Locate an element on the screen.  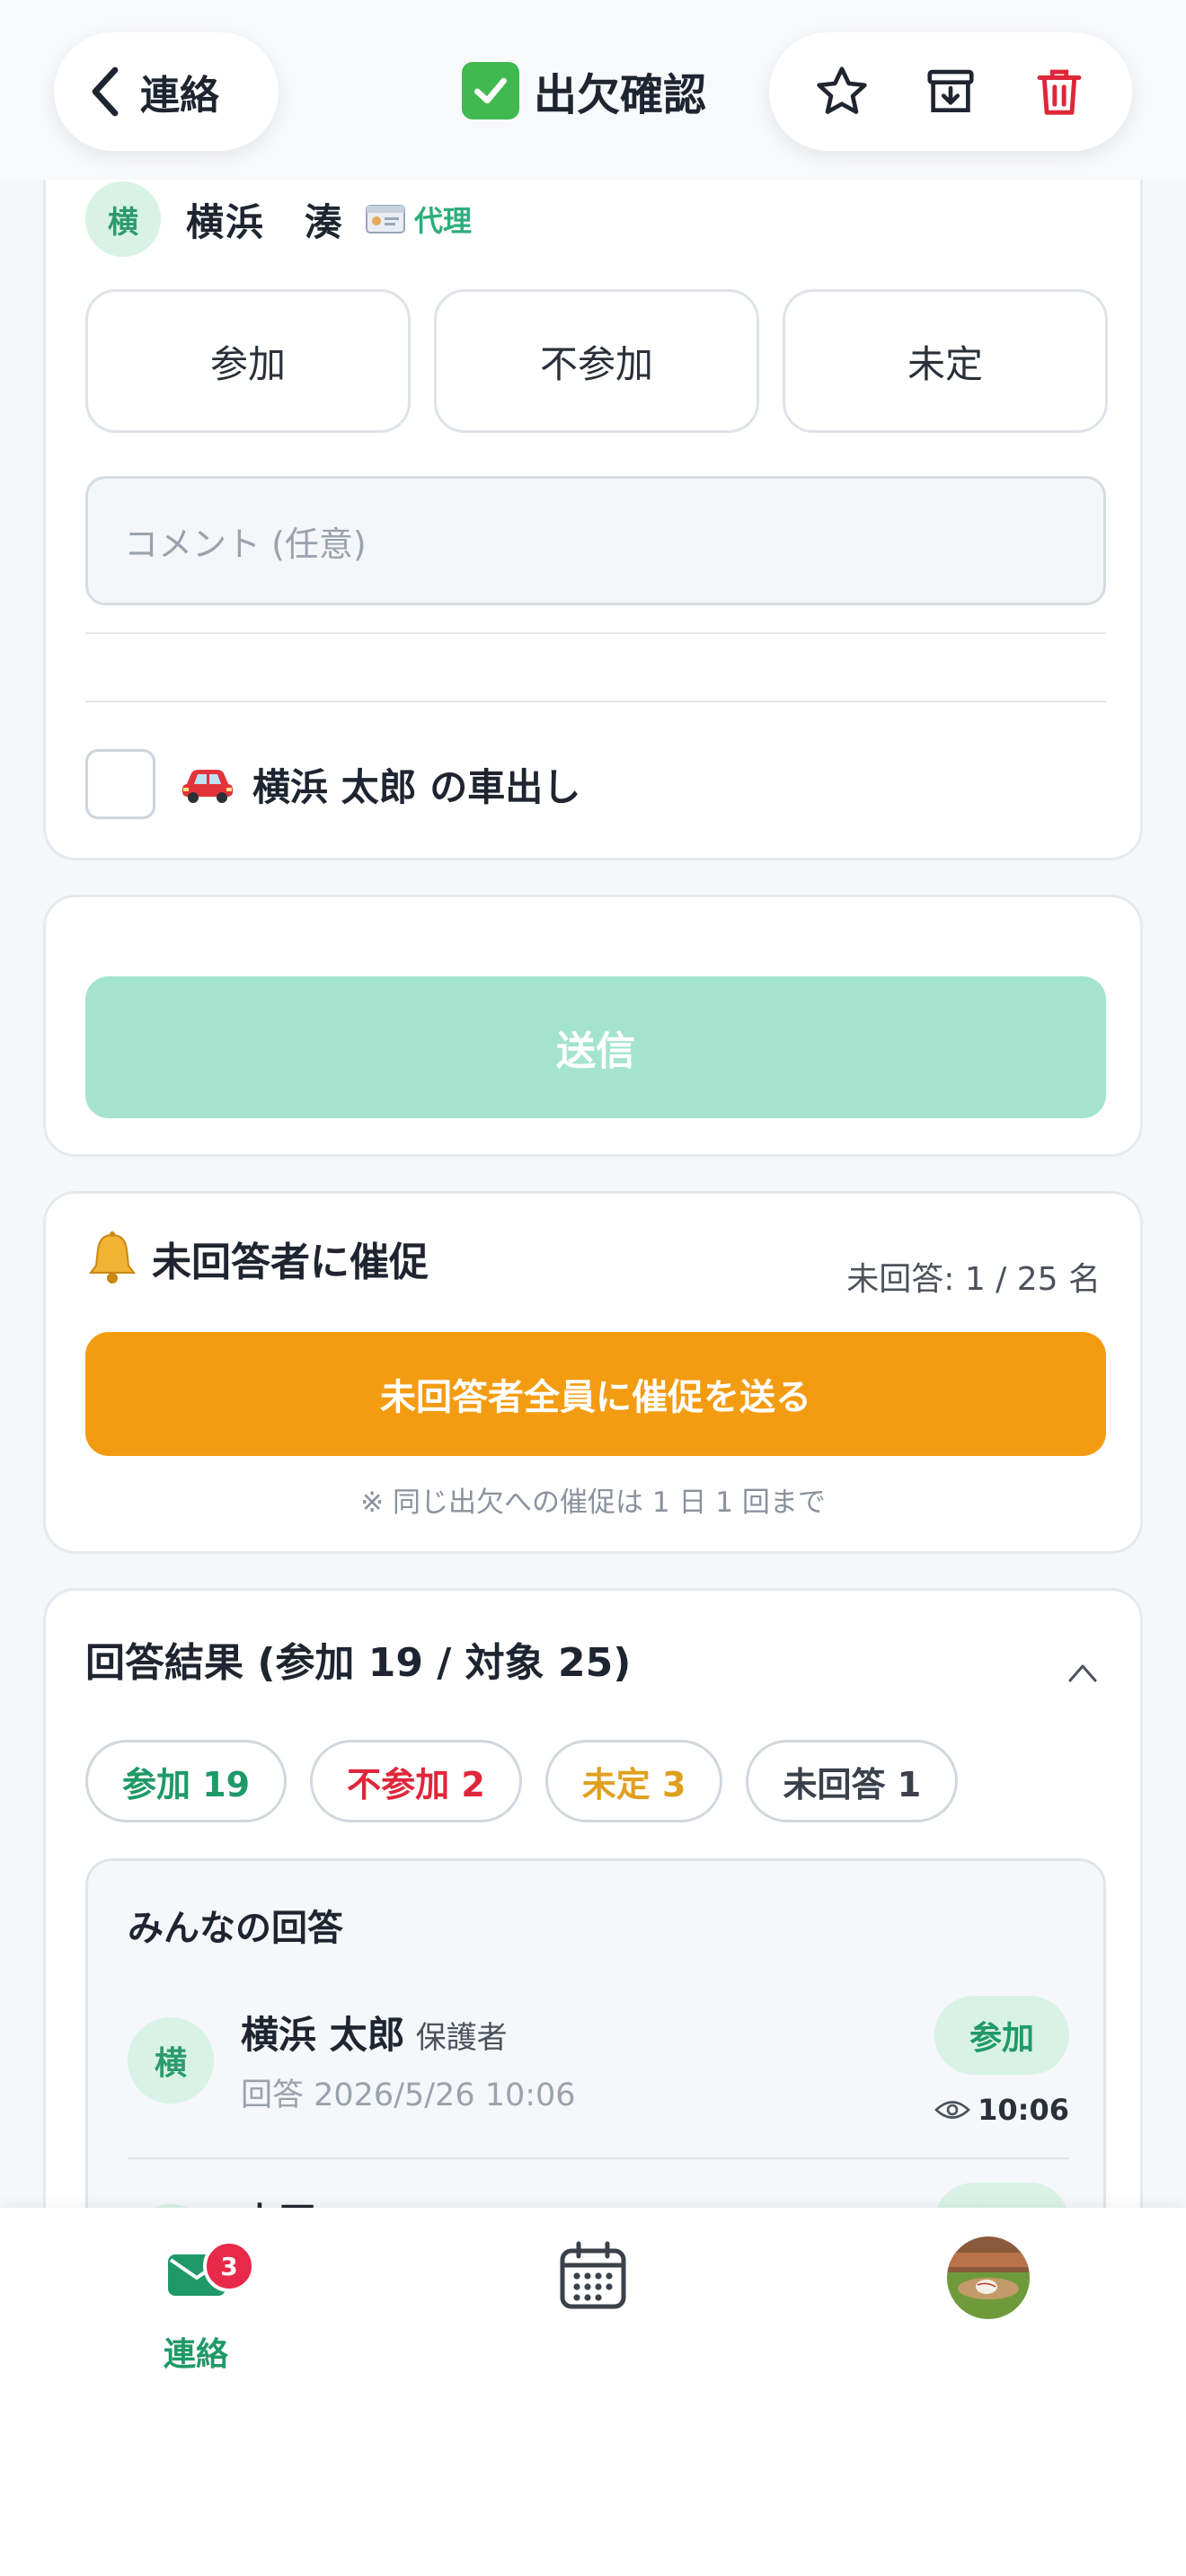
results-filter-chips: 参加 19 不参加 2 未定 3 未回答 1 is located at coordinates (522, 1781).